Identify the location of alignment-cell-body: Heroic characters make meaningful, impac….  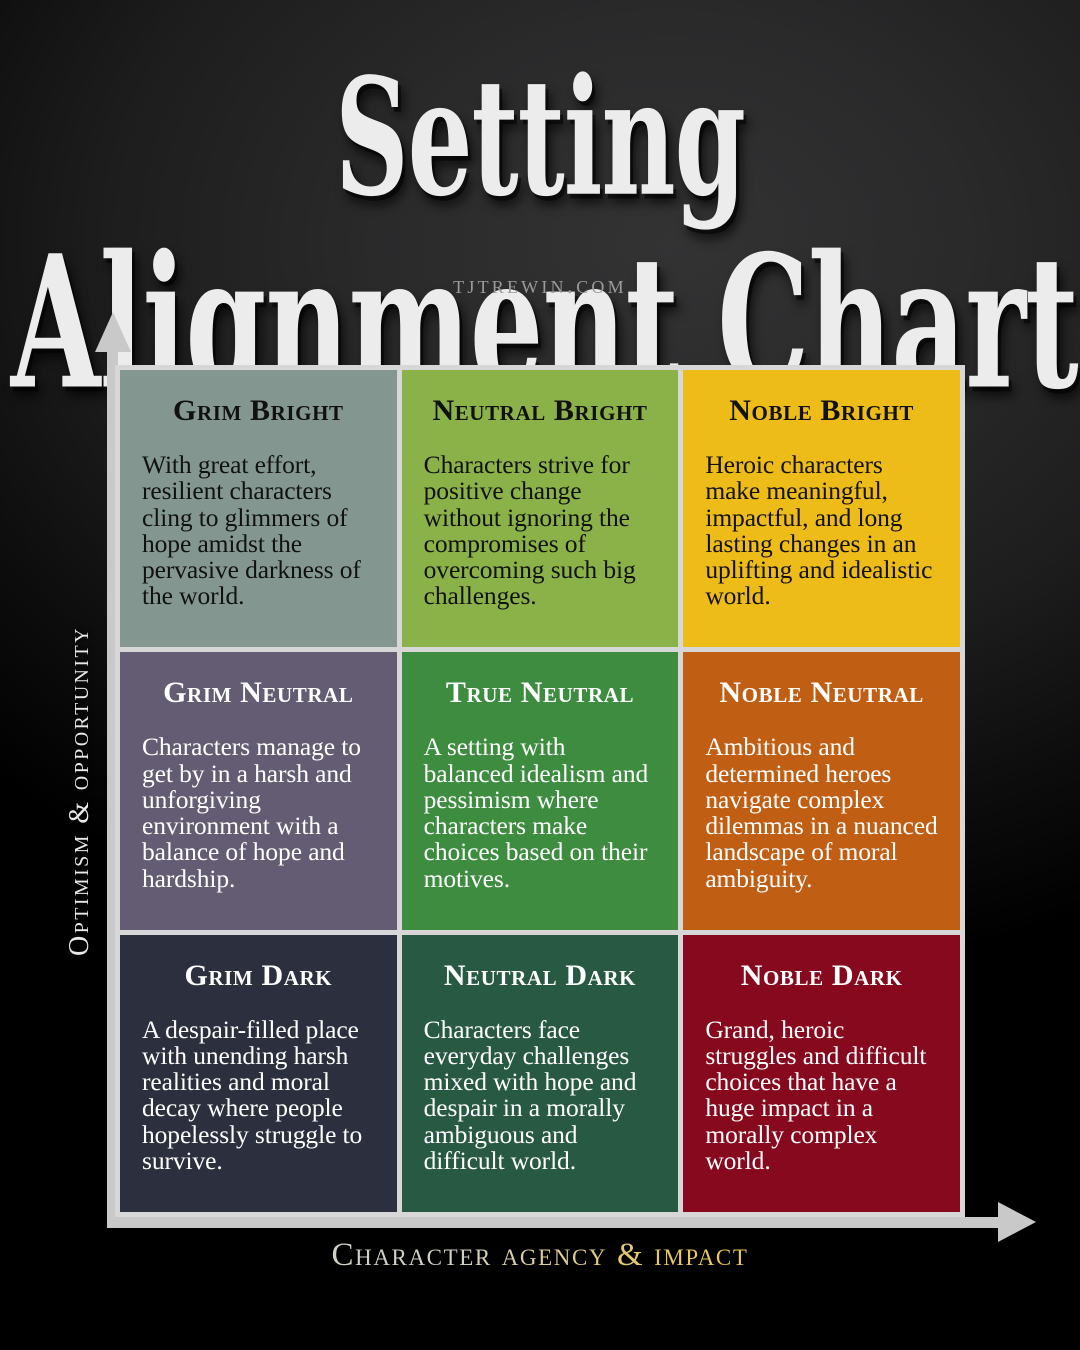
(819, 530).